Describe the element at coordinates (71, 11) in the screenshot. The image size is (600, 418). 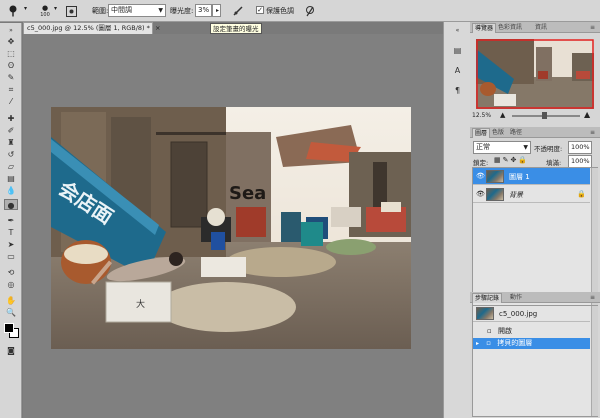
I see `brush-panel-icon` at that location.